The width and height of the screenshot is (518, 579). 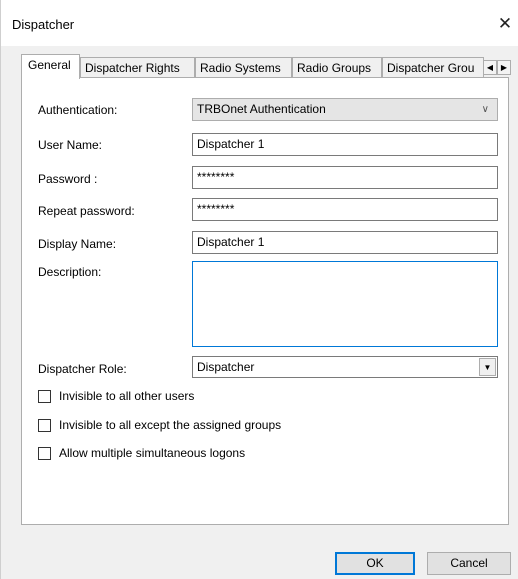 What do you see at coordinates (345, 304) in the screenshot?
I see `description-textarea` at bounding box center [345, 304].